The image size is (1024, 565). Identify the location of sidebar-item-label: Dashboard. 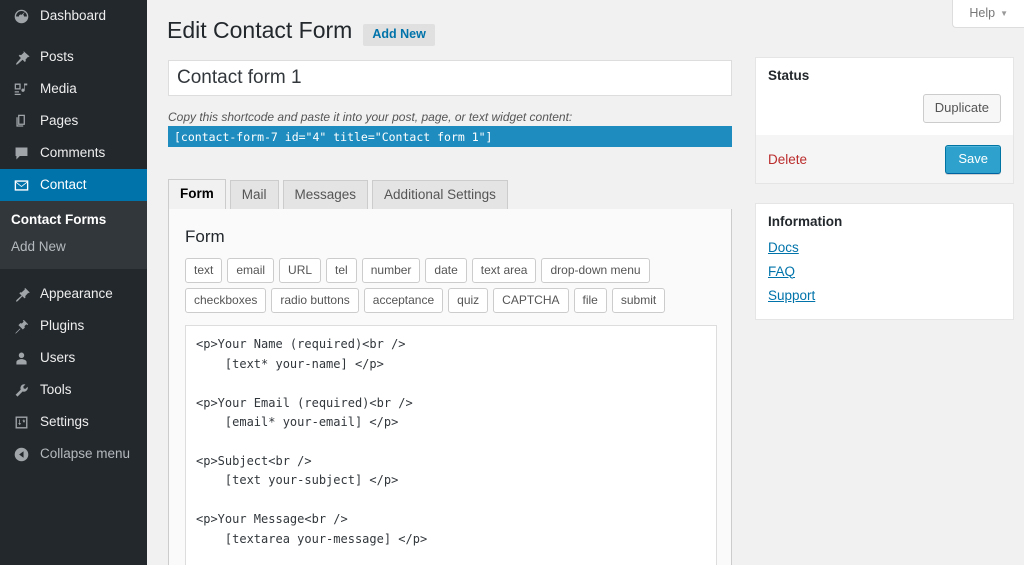
(73, 16).